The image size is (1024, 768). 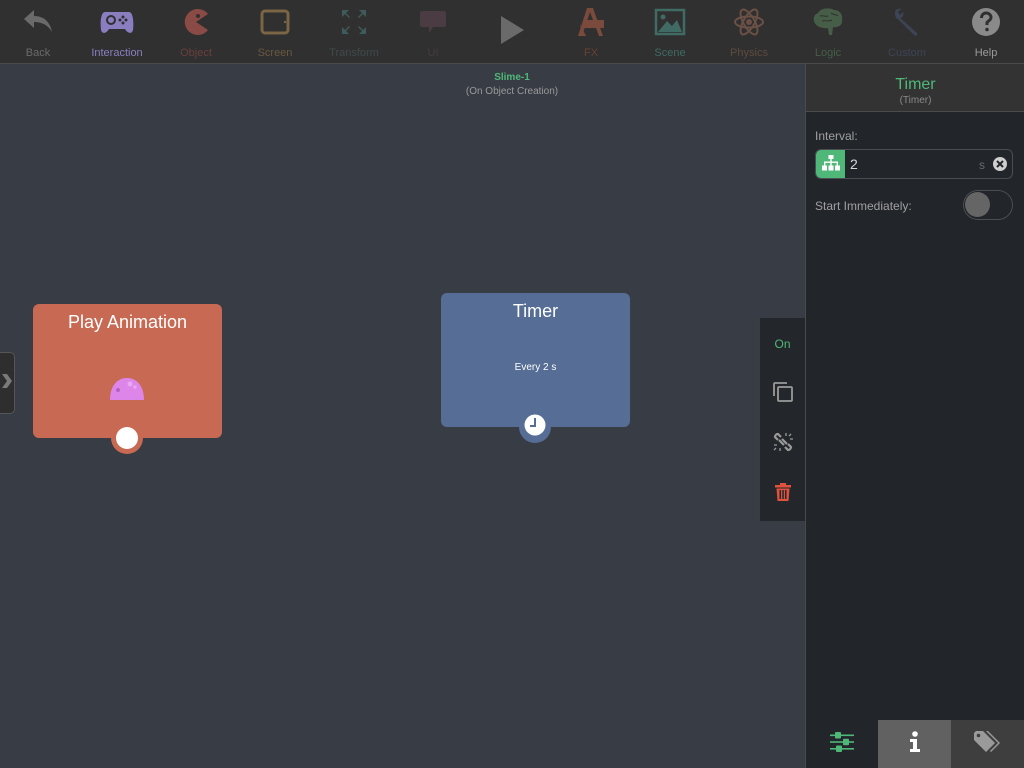 I want to click on left-drawer-handle, so click(x=7, y=383).